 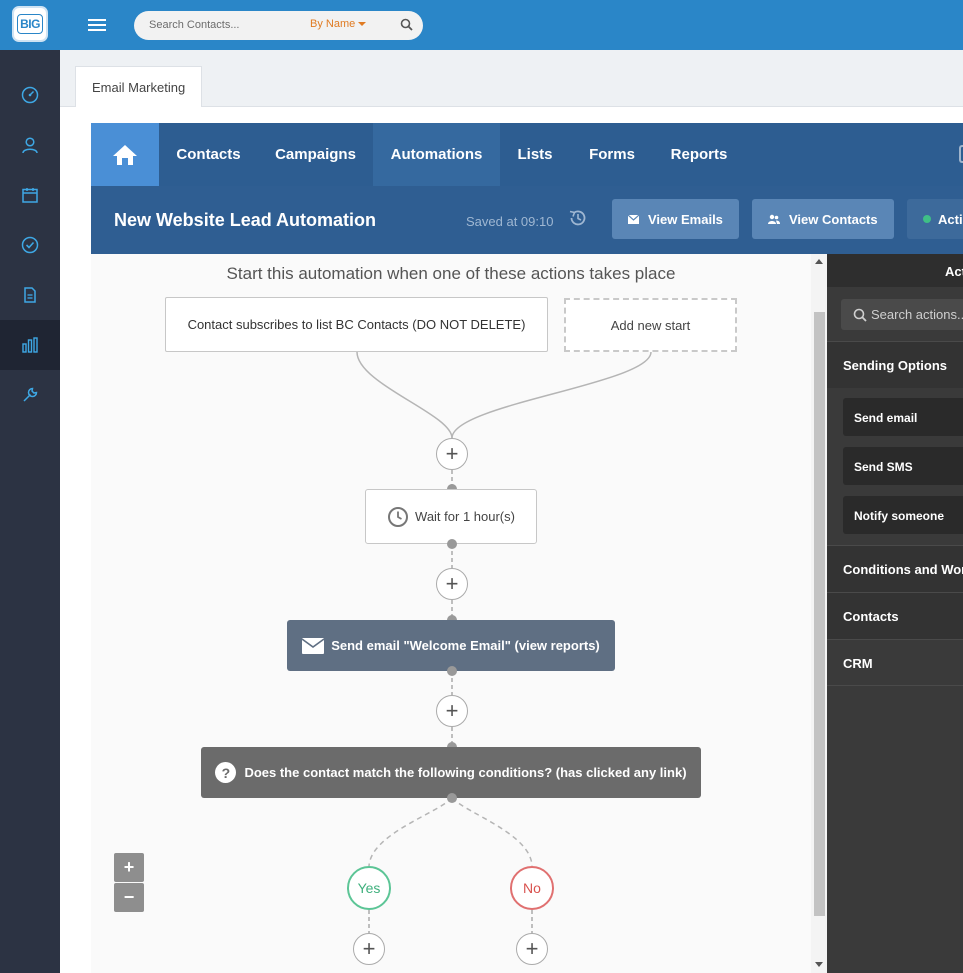 I want to click on sidebar-dashboard, so click(x=30, y=95).